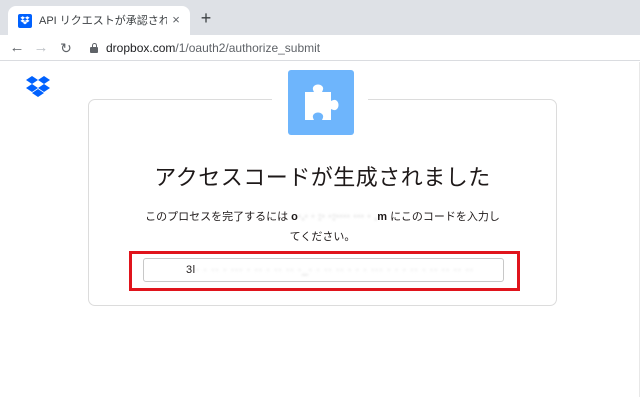 The width and height of the screenshot is (640, 397). Describe the element at coordinates (66, 48) in the screenshot. I see `reload-button: ↻` at that location.